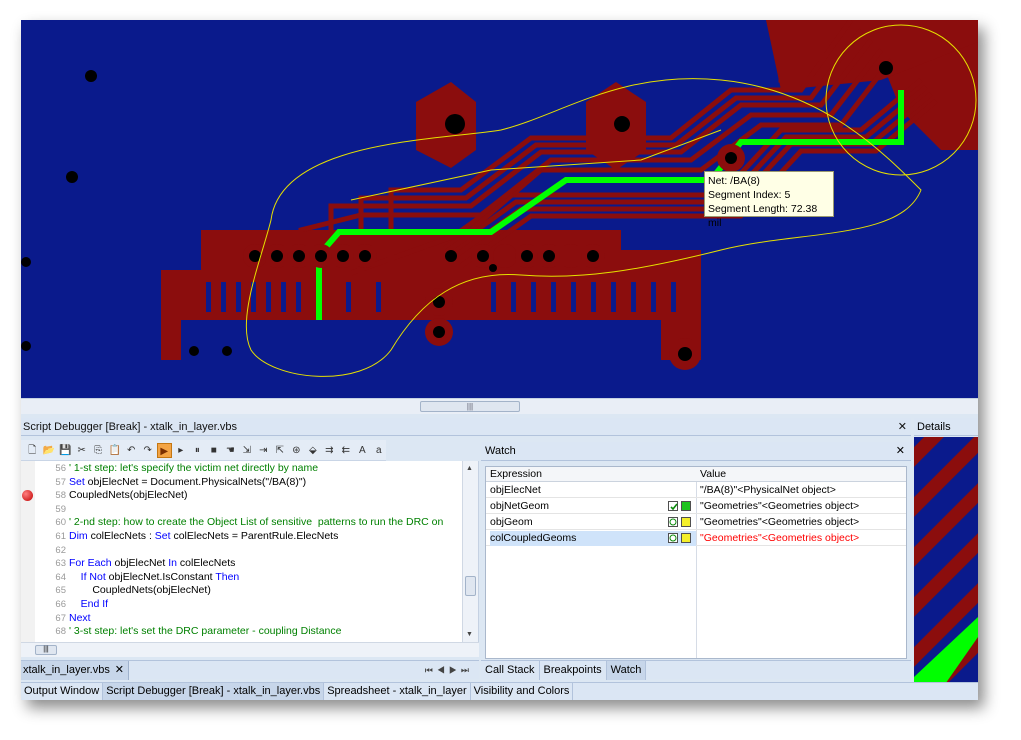  Describe the element at coordinates (197, 450) in the screenshot. I see `pause-icon: ⏸` at that location.